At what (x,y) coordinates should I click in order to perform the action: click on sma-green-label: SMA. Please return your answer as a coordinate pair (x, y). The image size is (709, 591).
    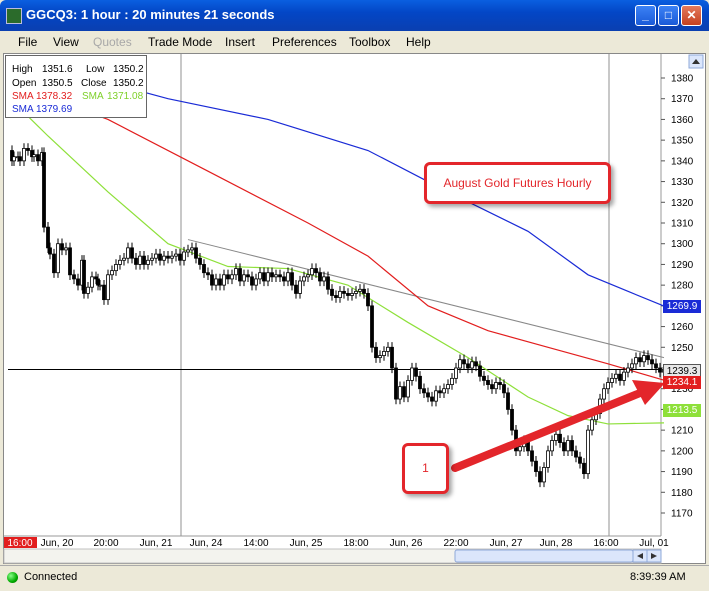
    Looking at the image, I should click on (93, 96).